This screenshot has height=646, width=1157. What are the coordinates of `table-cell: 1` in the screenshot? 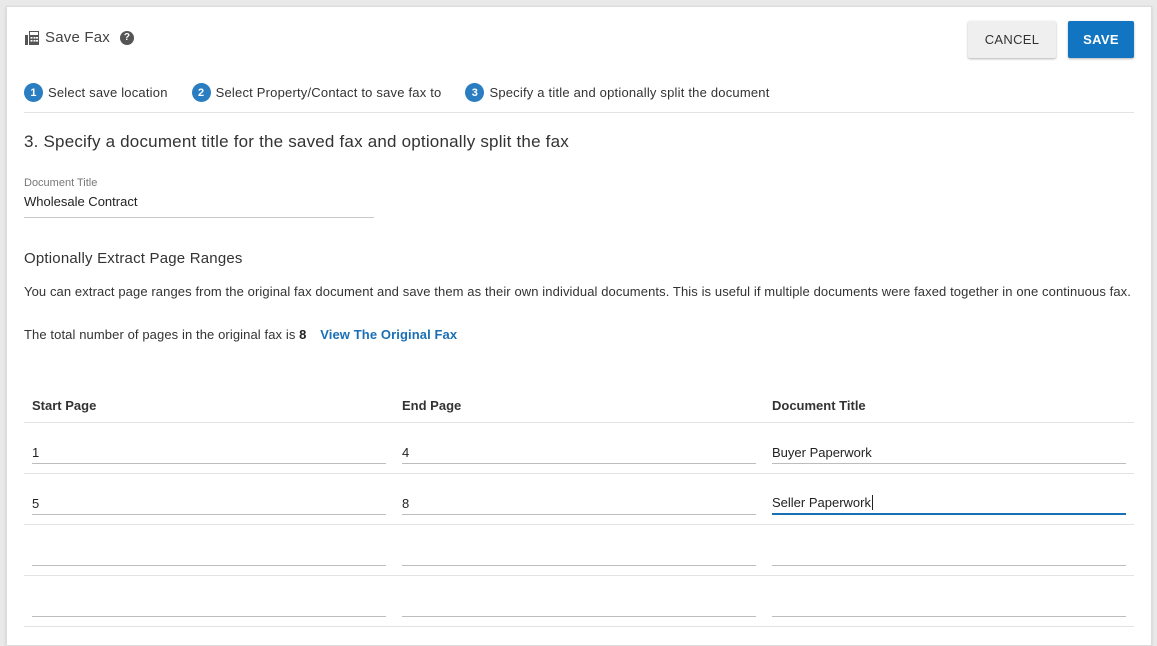 It's located at (209, 443).